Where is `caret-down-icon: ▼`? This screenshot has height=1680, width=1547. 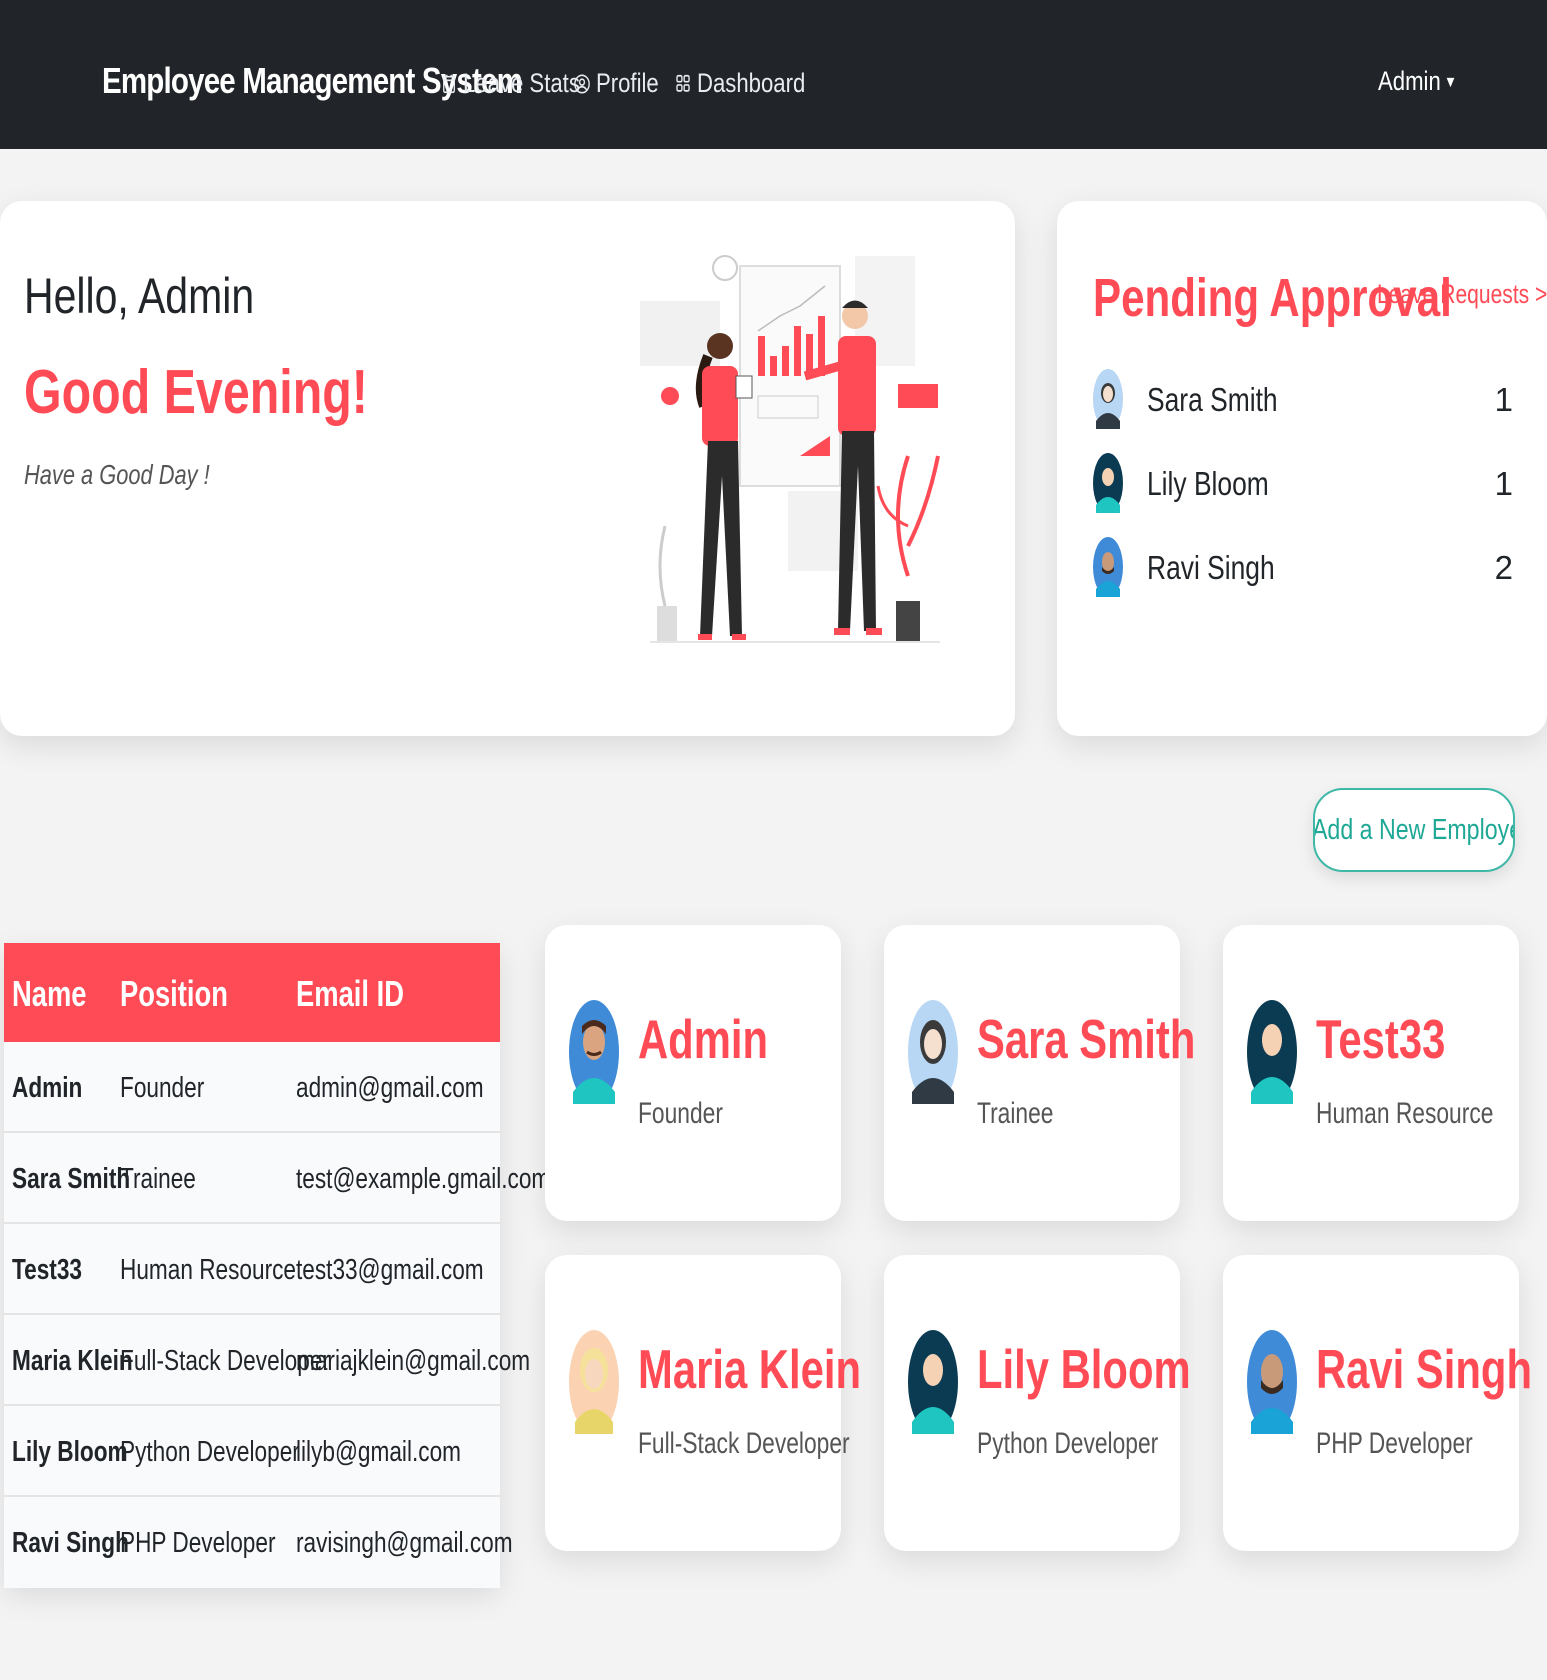
caret-down-icon: ▼ is located at coordinates (1451, 82).